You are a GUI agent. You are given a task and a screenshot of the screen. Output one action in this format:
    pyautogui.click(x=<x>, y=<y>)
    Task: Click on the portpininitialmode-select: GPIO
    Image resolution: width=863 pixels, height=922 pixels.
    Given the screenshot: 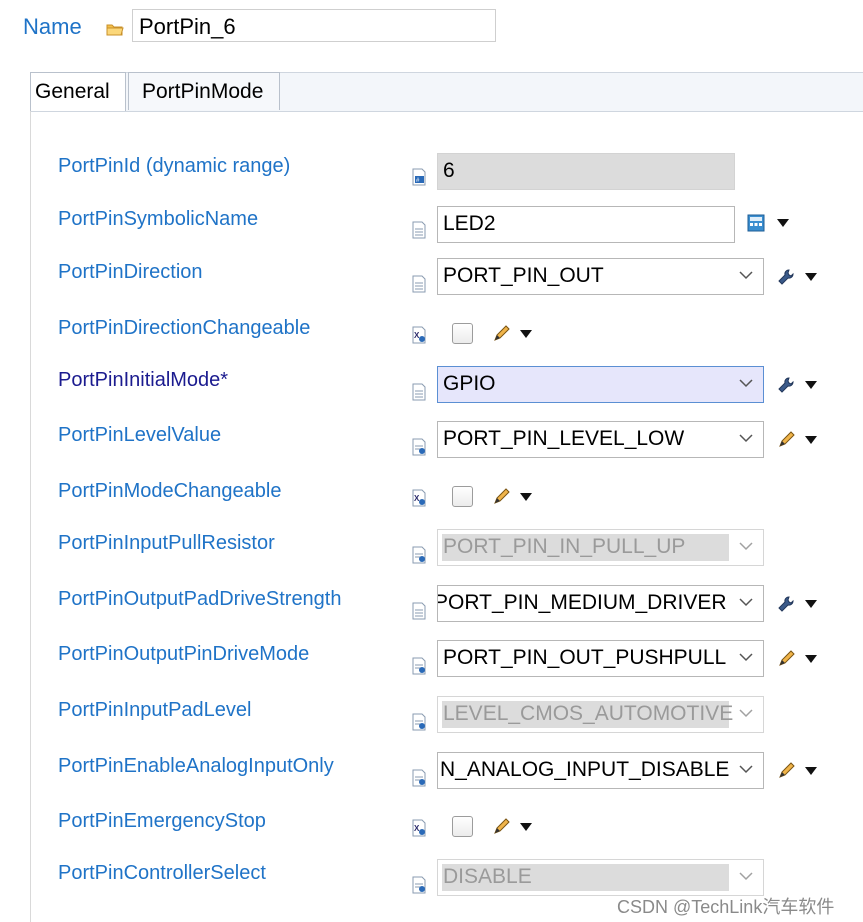 What is the action you would take?
    pyautogui.click(x=600, y=384)
    